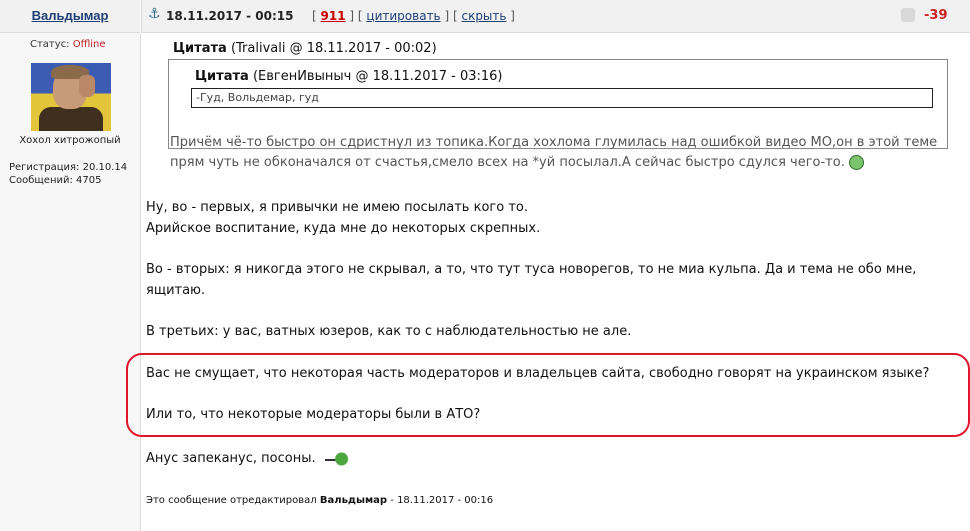 The image size is (970, 531). What do you see at coordinates (68, 44) in the screenshot?
I see `user-status: Статус: Offline` at bounding box center [68, 44].